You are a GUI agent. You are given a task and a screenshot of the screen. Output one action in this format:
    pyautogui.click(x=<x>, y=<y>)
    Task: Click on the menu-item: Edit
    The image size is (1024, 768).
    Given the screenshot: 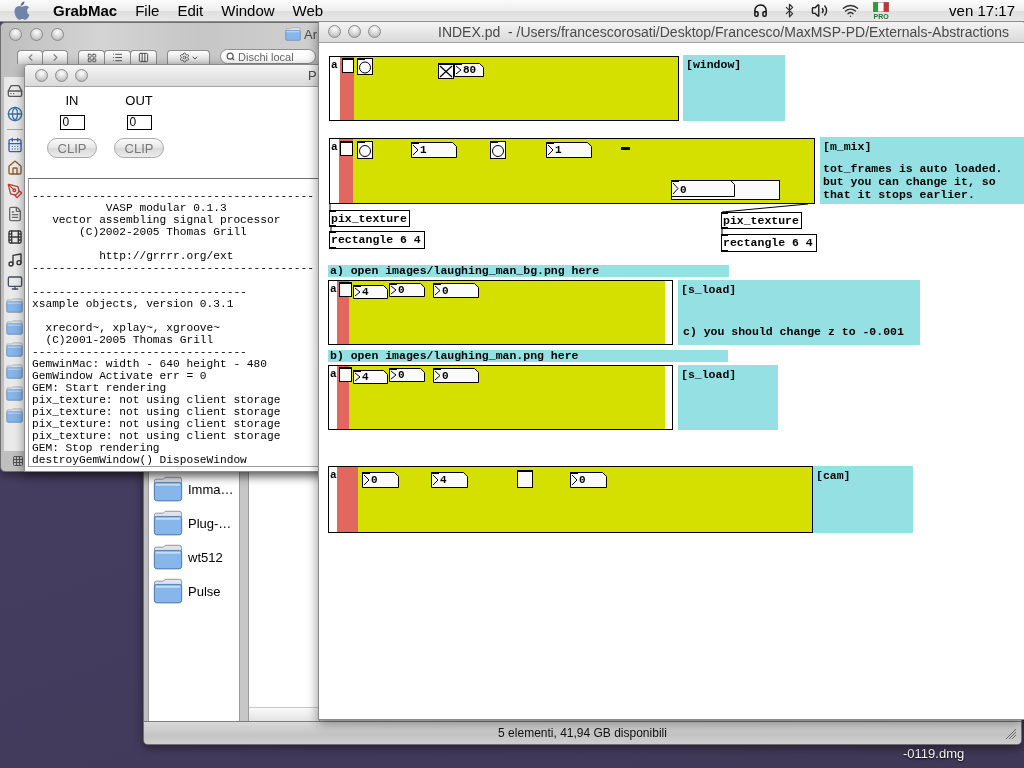 What is the action you would take?
    pyautogui.click(x=190, y=10)
    